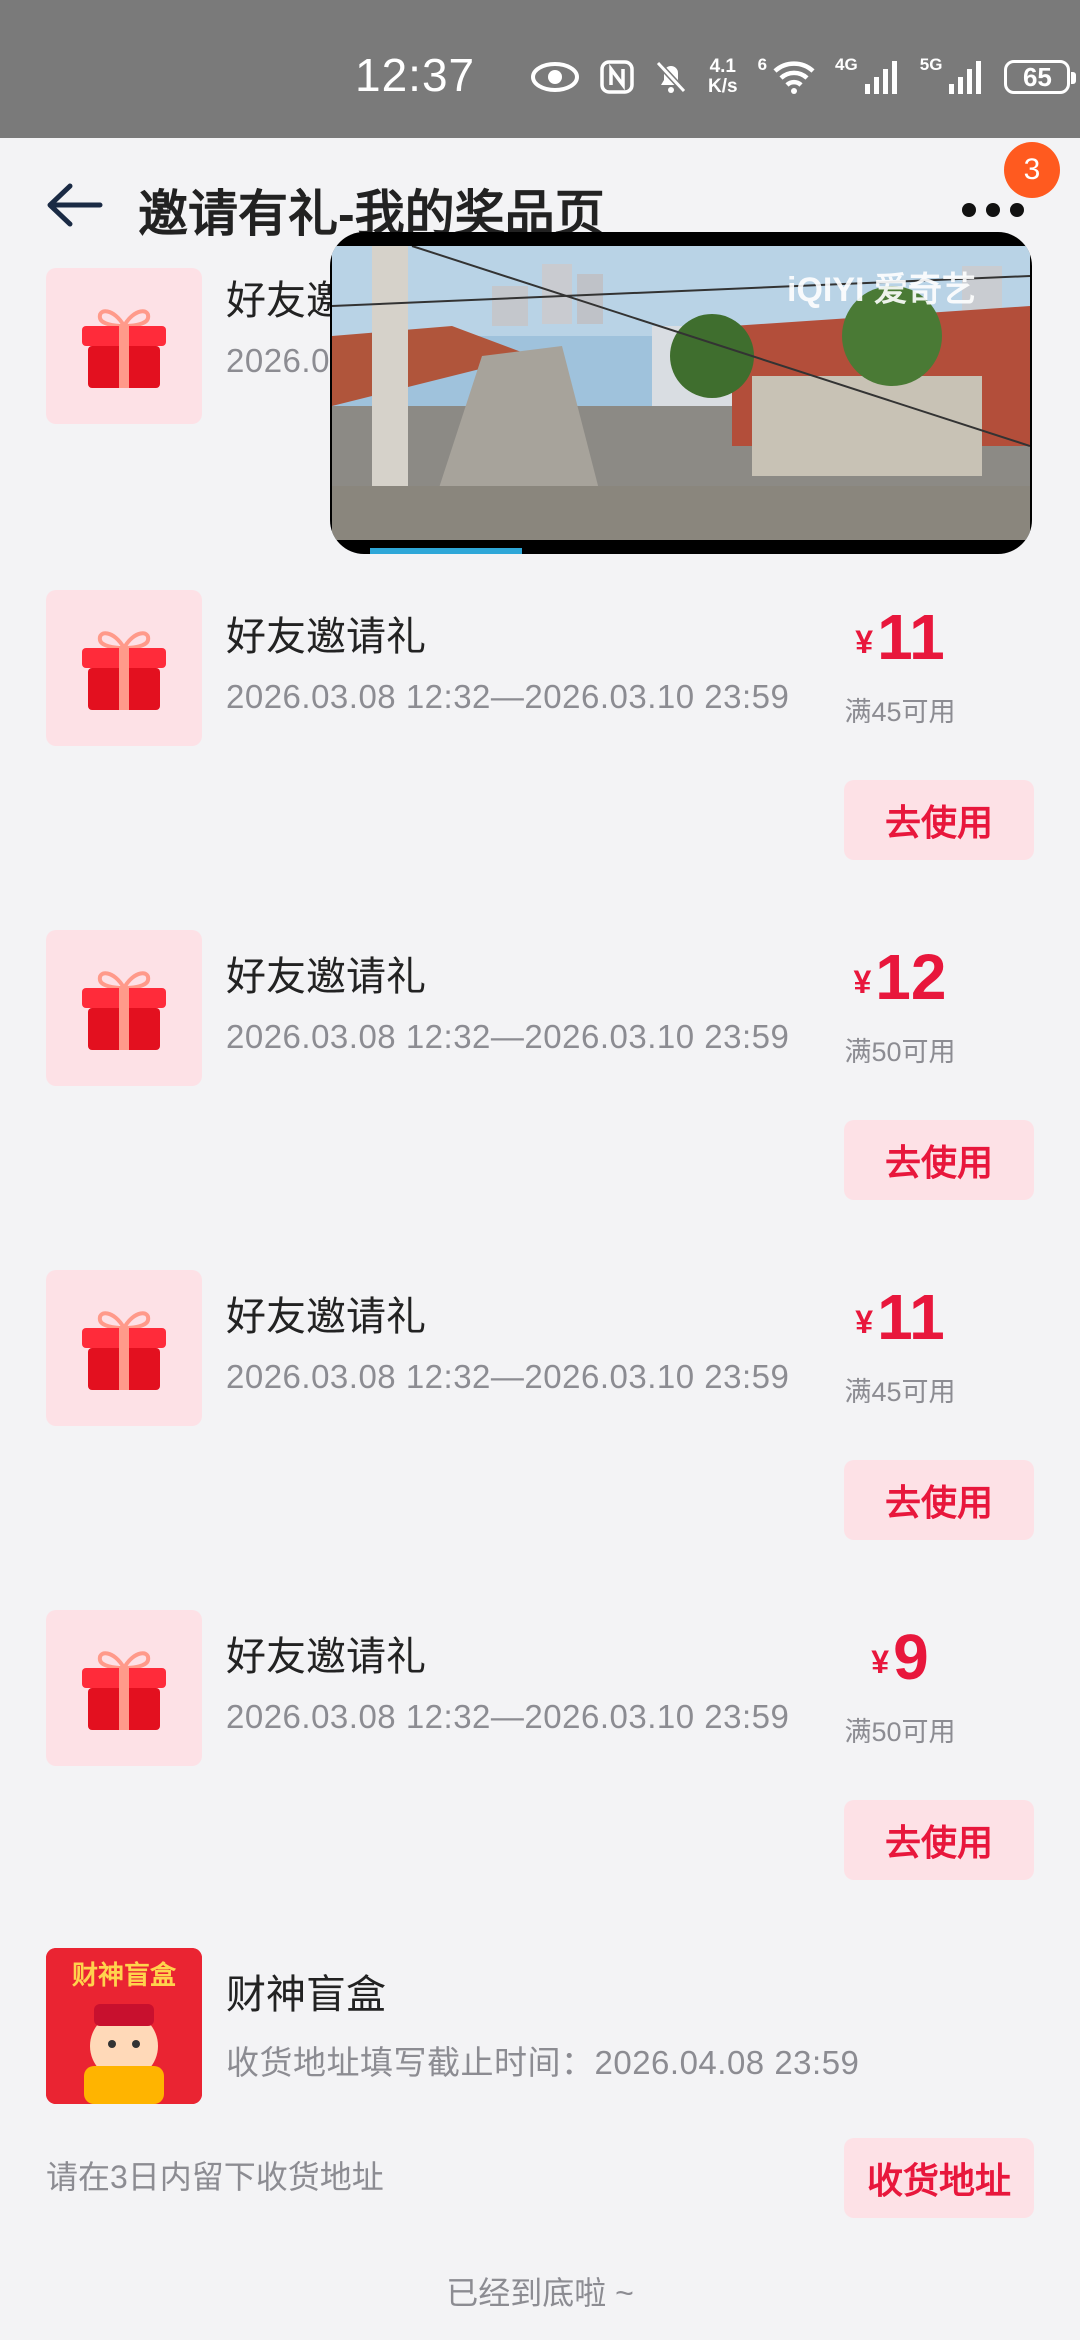 The height and width of the screenshot is (2340, 1080). What do you see at coordinates (1032, 170) in the screenshot?
I see `notification-badge: 3` at bounding box center [1032, 170].